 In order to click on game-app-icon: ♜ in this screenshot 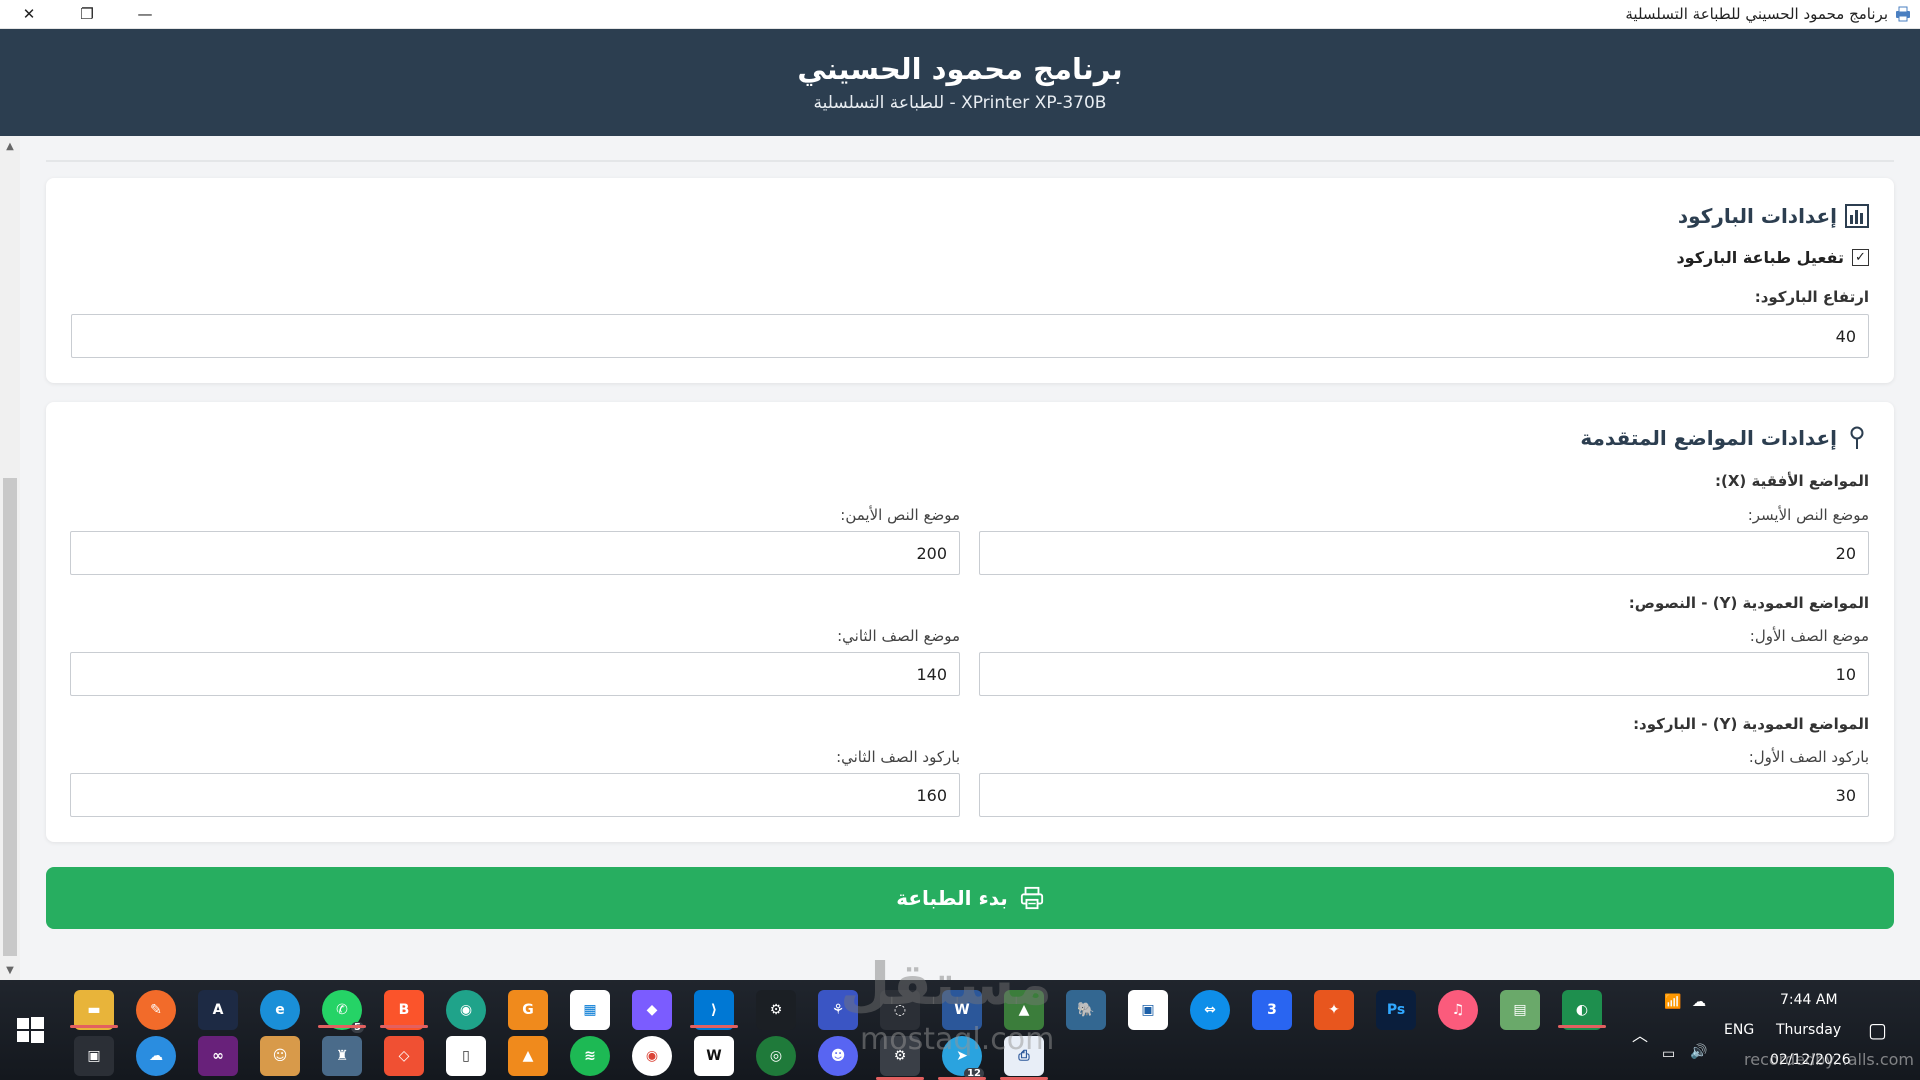, I will do `click(342, 1056)`.